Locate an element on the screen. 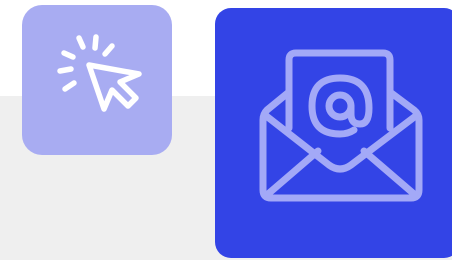 This screenshot has width=452, height=260. cursor-click-icon is located at coordinates (99, 73).